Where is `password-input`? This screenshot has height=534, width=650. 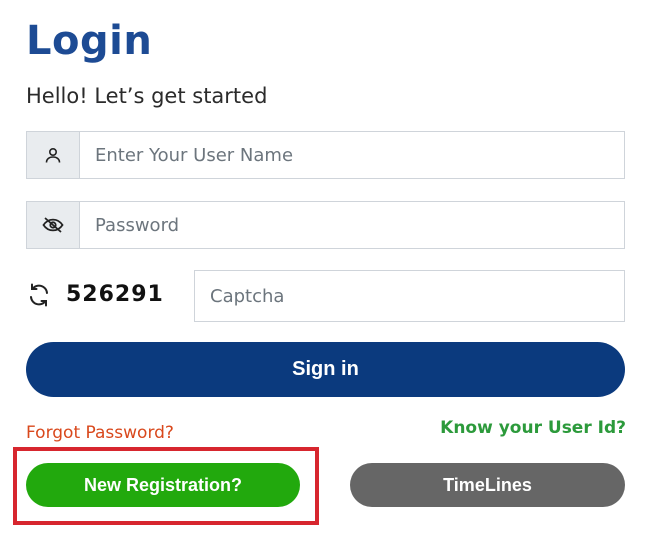
password-input is located at coordinates (352, 225).